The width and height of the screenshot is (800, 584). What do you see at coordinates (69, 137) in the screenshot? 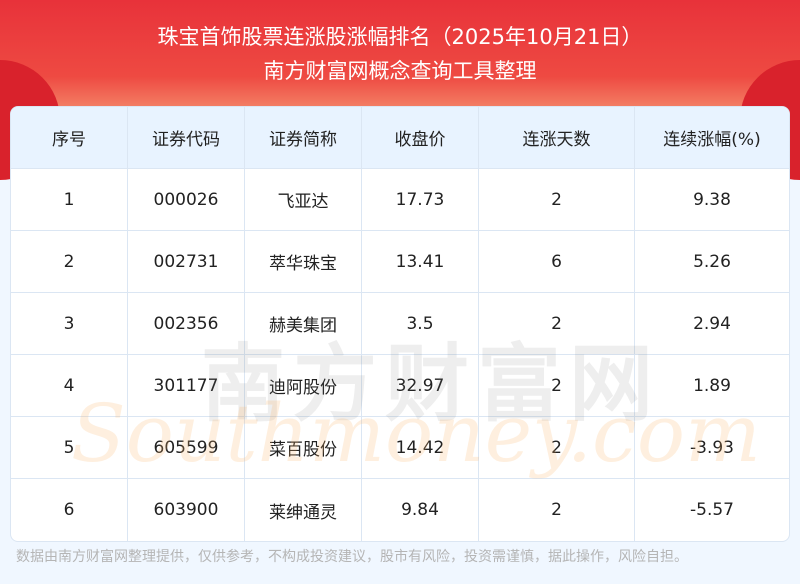
I see `column-header: 序号` at bounding box center [69, 137].